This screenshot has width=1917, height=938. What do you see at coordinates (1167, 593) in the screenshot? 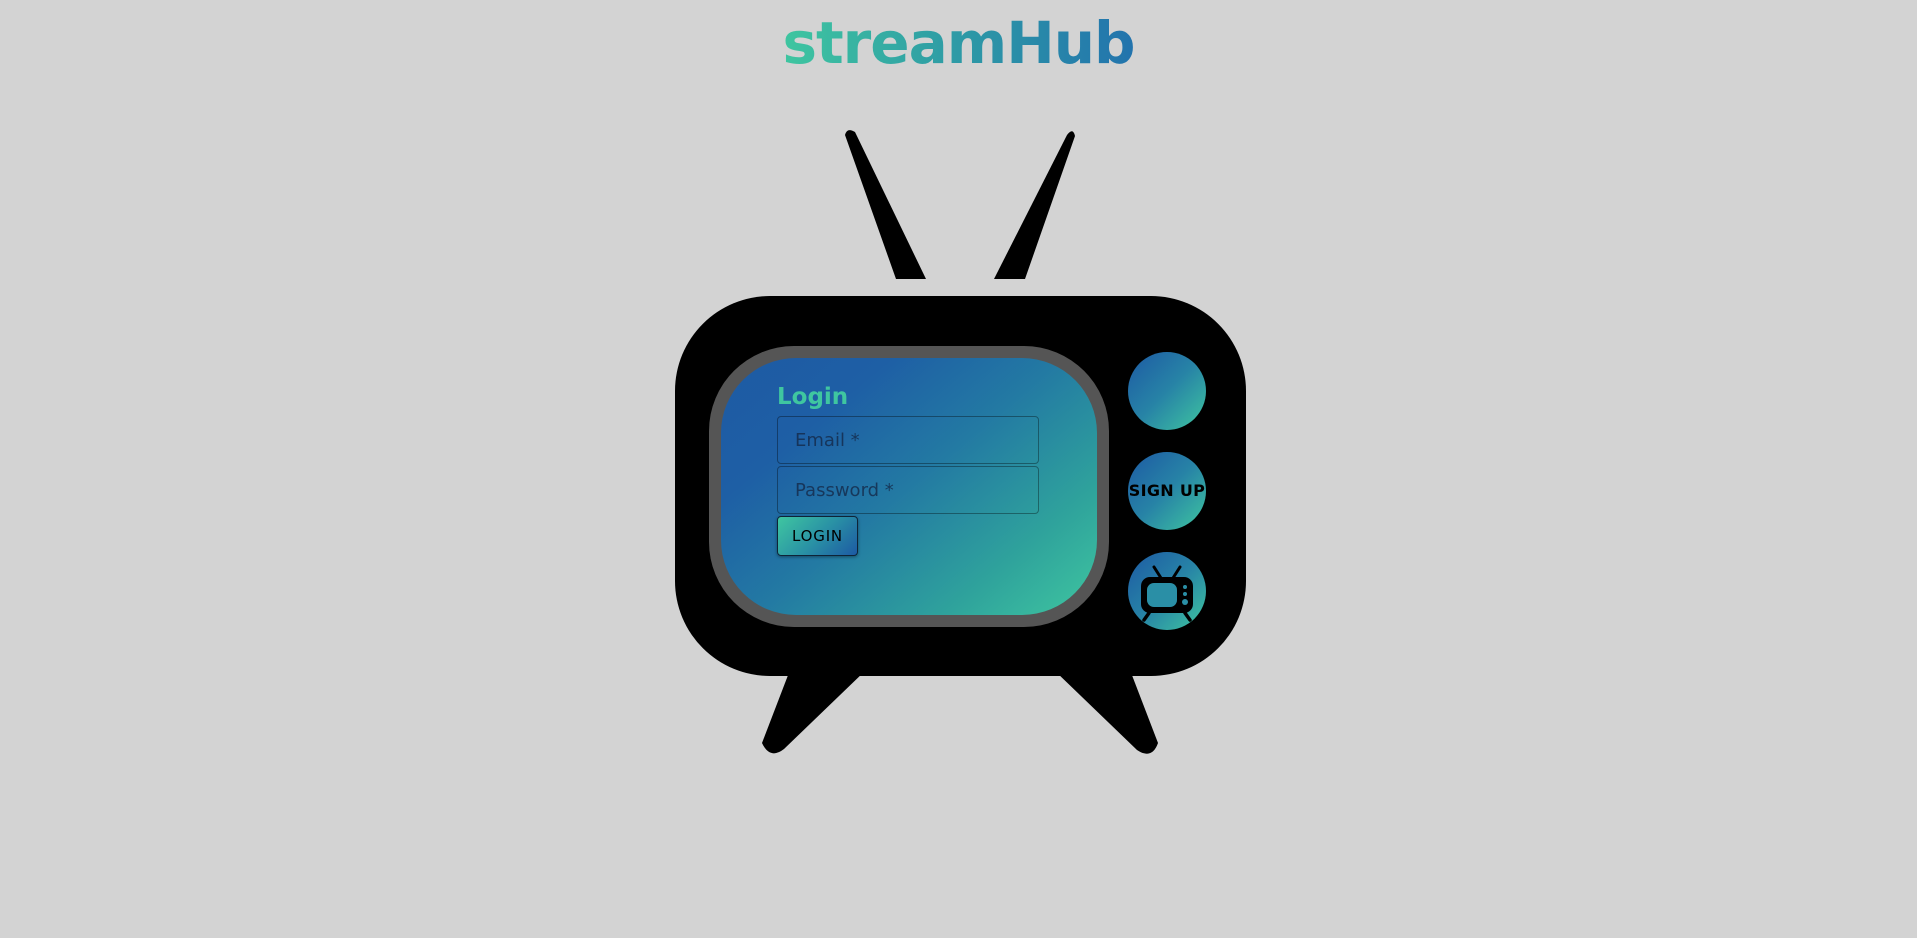
I see `tv-icon` at bounding box center [1167, 593].